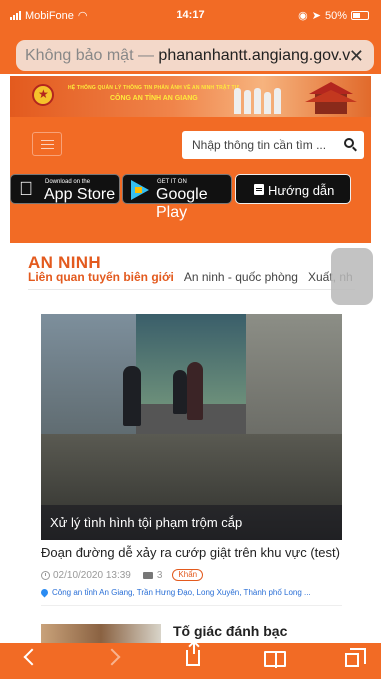 This screenshot has height=679, width=381. What do you see at coordinates (92, 575) in the screenshot?
I see `news-date: 02/10/2020 13:39` at bounding box center [92, 575].